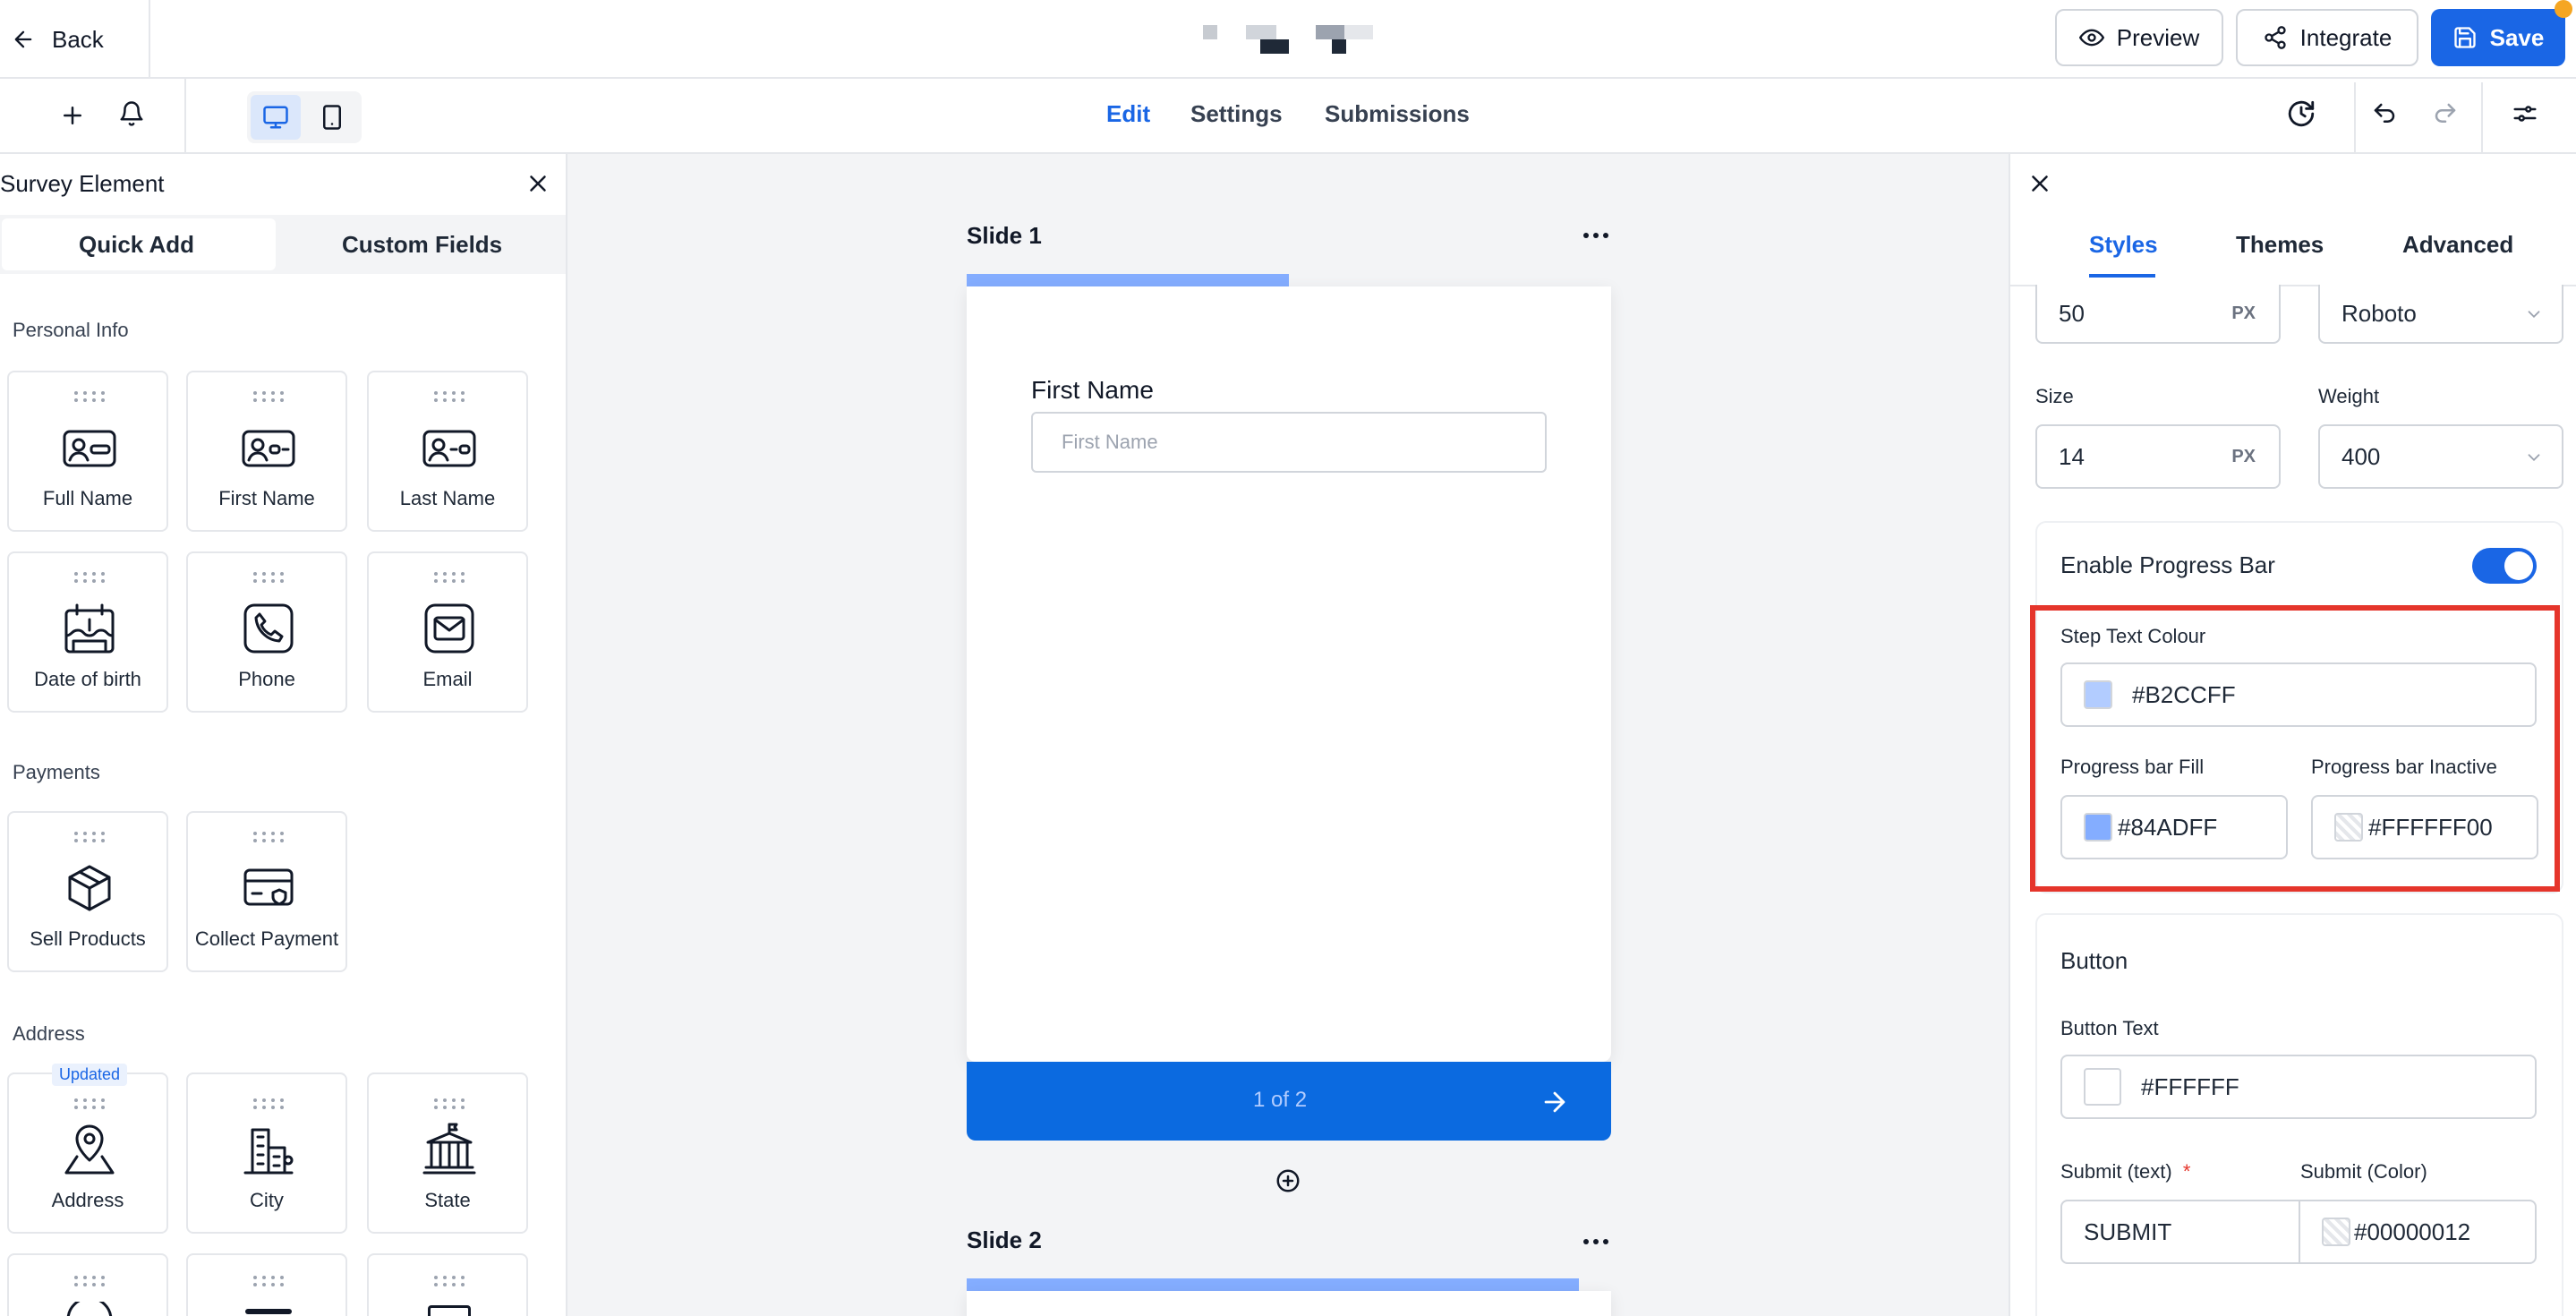 This screenshot has width=2576, height=1316. What do you see at coordinates (87, 498) in the screenshot?
I see `element-label: Full Name` at bounding box center [87, 498].